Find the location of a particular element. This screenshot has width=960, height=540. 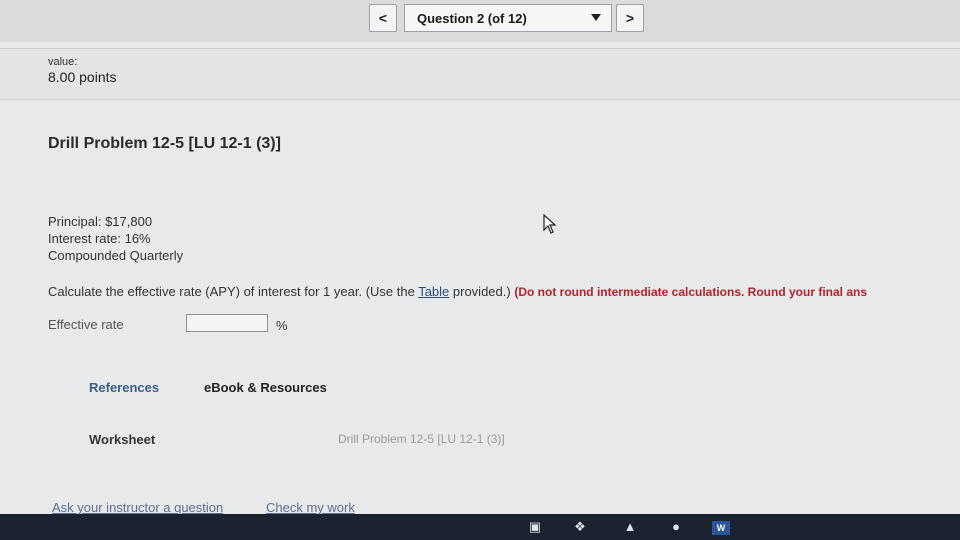

effective-rate-label: Effective rate is located at coordinates (86, 324).